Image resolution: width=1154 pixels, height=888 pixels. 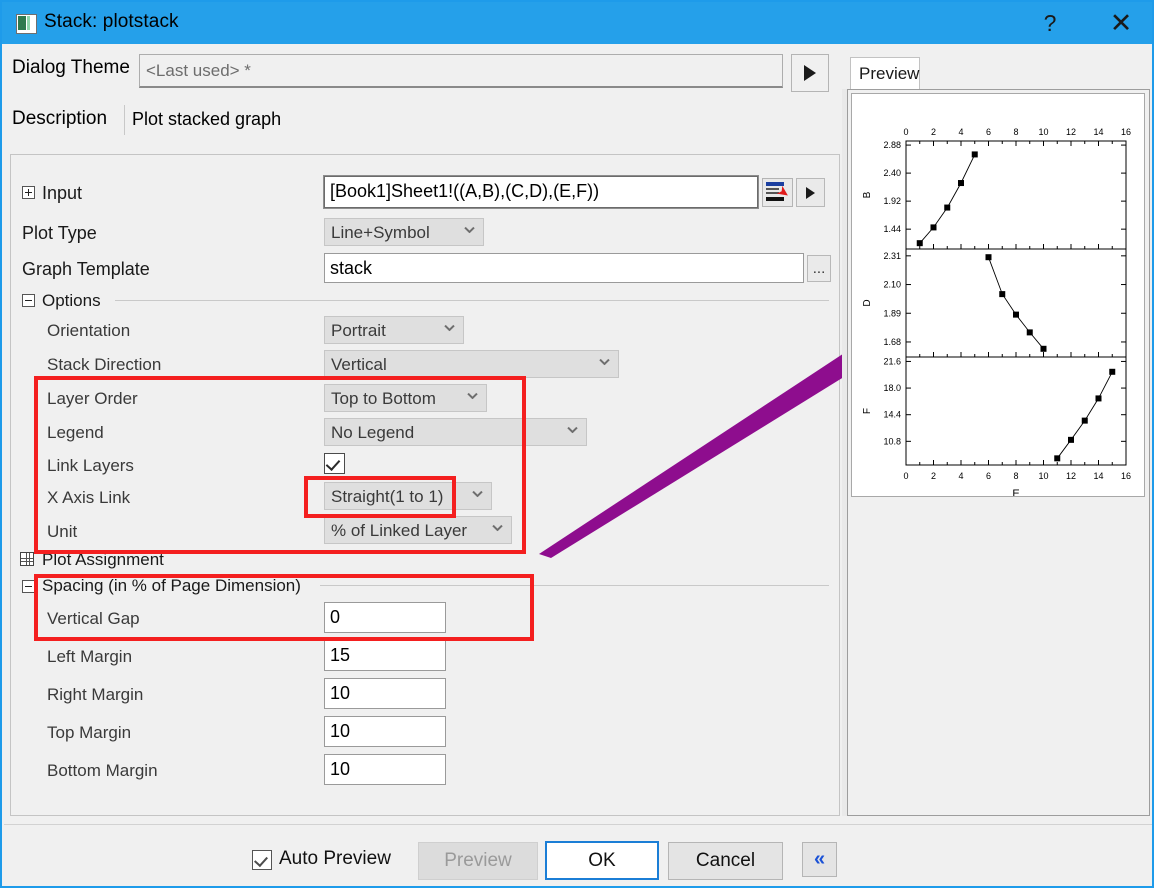 What do you see at coordinates (394, 330) in the screenshot?
I see `orientation-select: Portrait` at bounding box center [394, 330].